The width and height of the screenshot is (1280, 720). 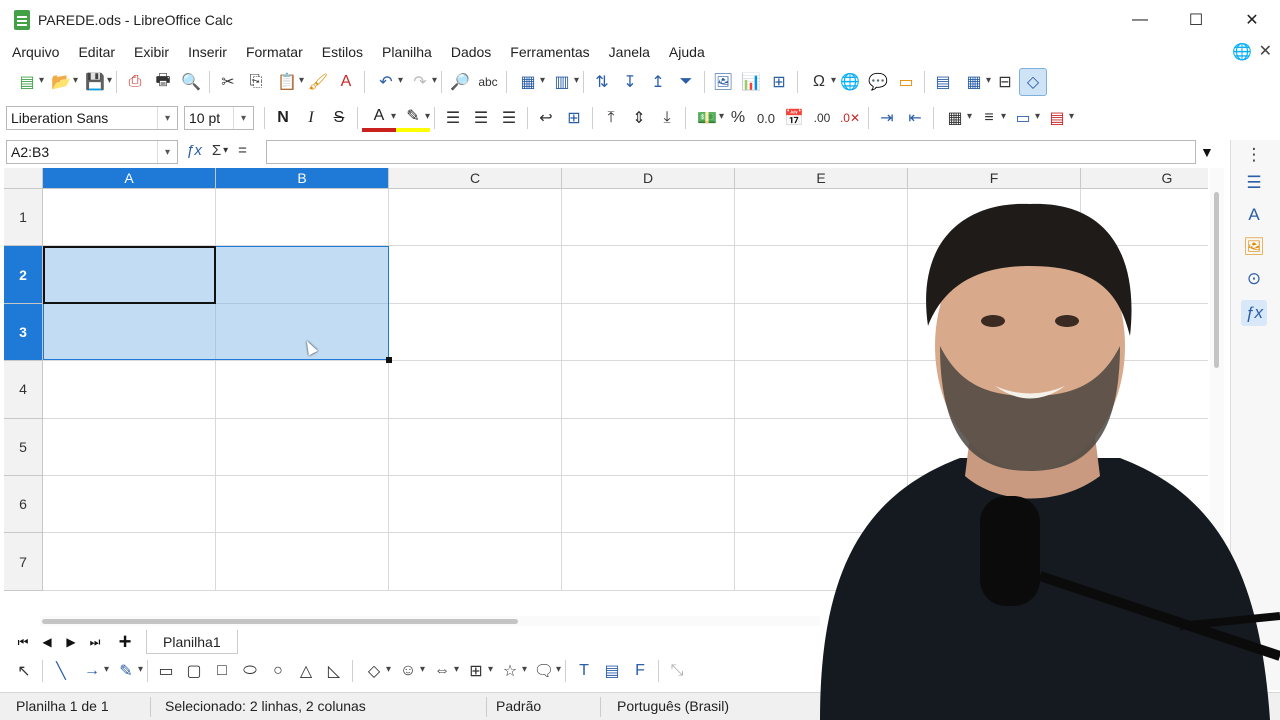 I want to click on page-style-status: Padrão, so click(x=518, y=706).